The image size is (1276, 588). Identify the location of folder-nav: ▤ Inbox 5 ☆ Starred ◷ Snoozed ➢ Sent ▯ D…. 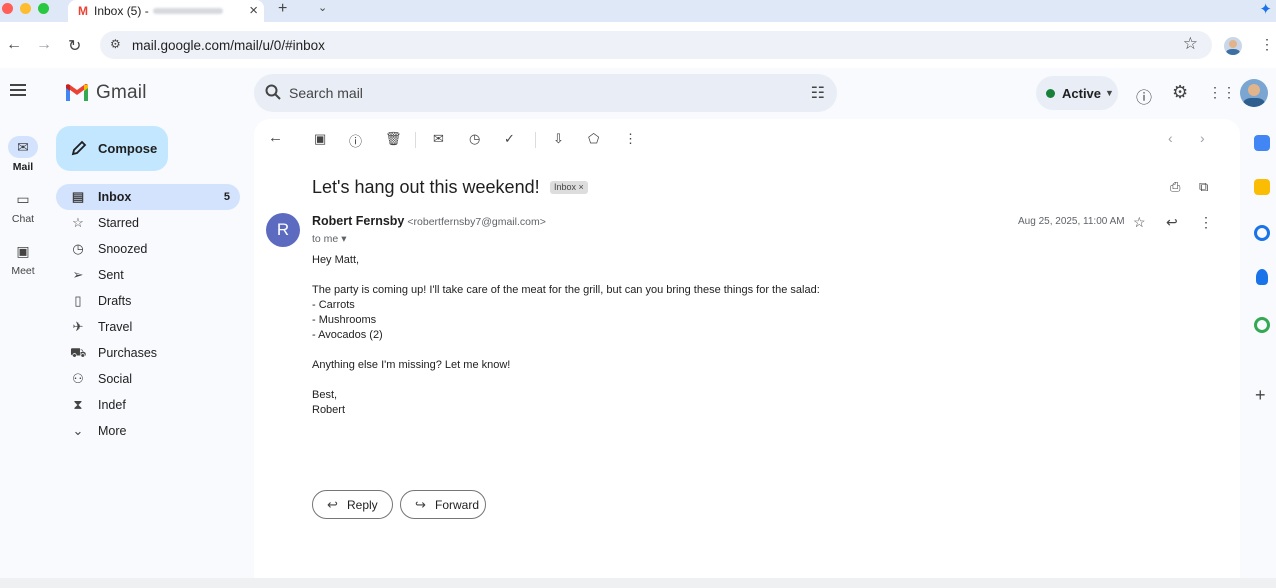
(148, 314).